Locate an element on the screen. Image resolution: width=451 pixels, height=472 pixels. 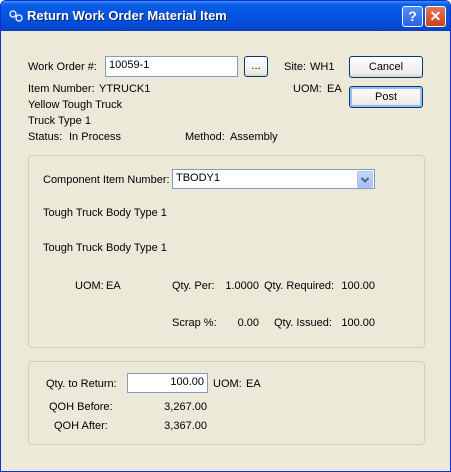
qty-per-value: 1.0000 is located at coordinates (242, 286).